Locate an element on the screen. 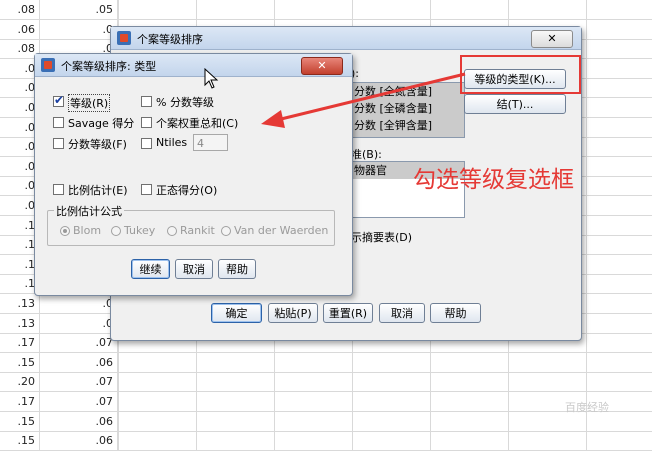 The image size is (652, 451). van-der-waerden-label: Van der Waerden is located at coordinates (281, 230).